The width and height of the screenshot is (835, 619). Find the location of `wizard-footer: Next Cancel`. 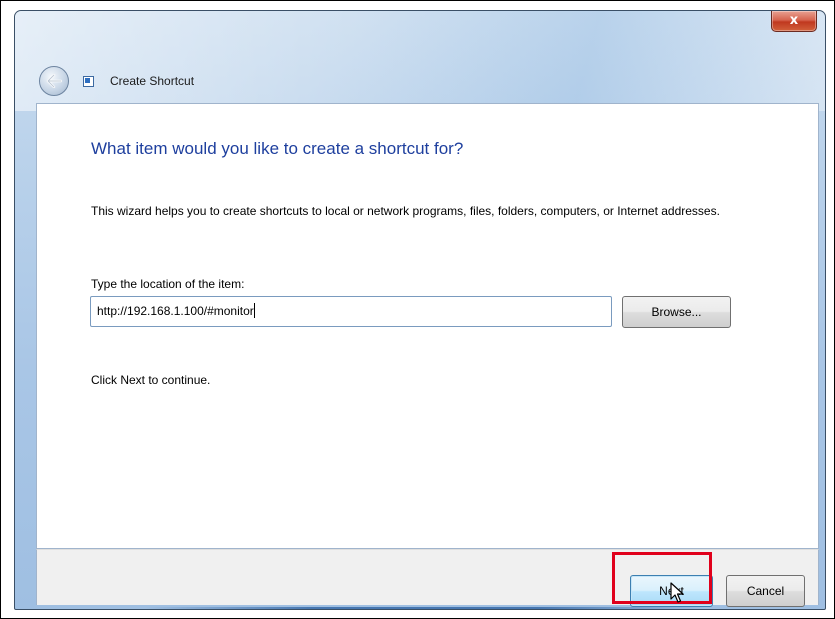

wizard-footer: Next Cancel is located at coordinates (427, 578).